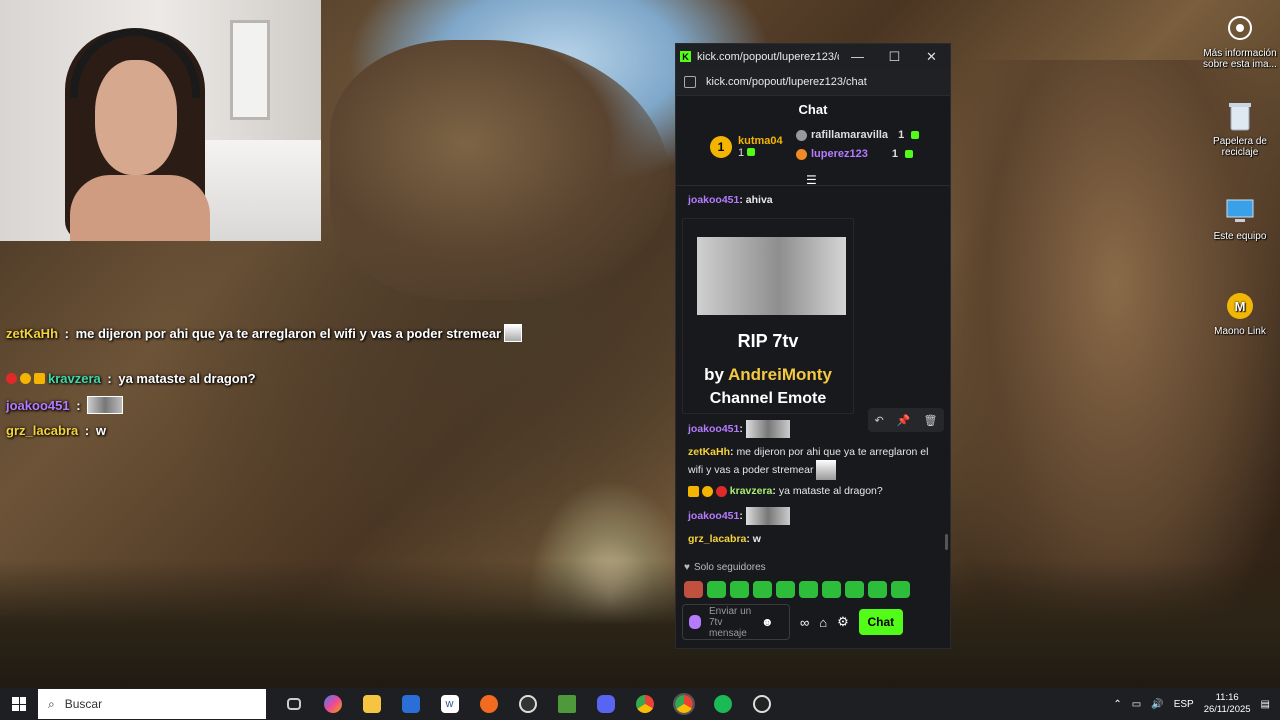 This screenshot has width=1280, height=720. What do you see at coordinates (804, 622) in the screenshot?
I see `emote-menu-icon: ∞` at bounding box center [804, 622].